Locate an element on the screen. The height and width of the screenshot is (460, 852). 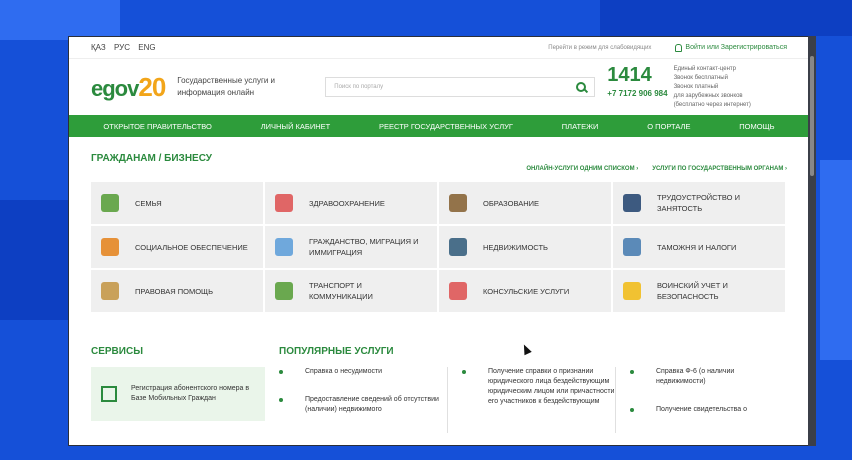
lang-kz: ҚАЗ is located at coordinates (98, 47).